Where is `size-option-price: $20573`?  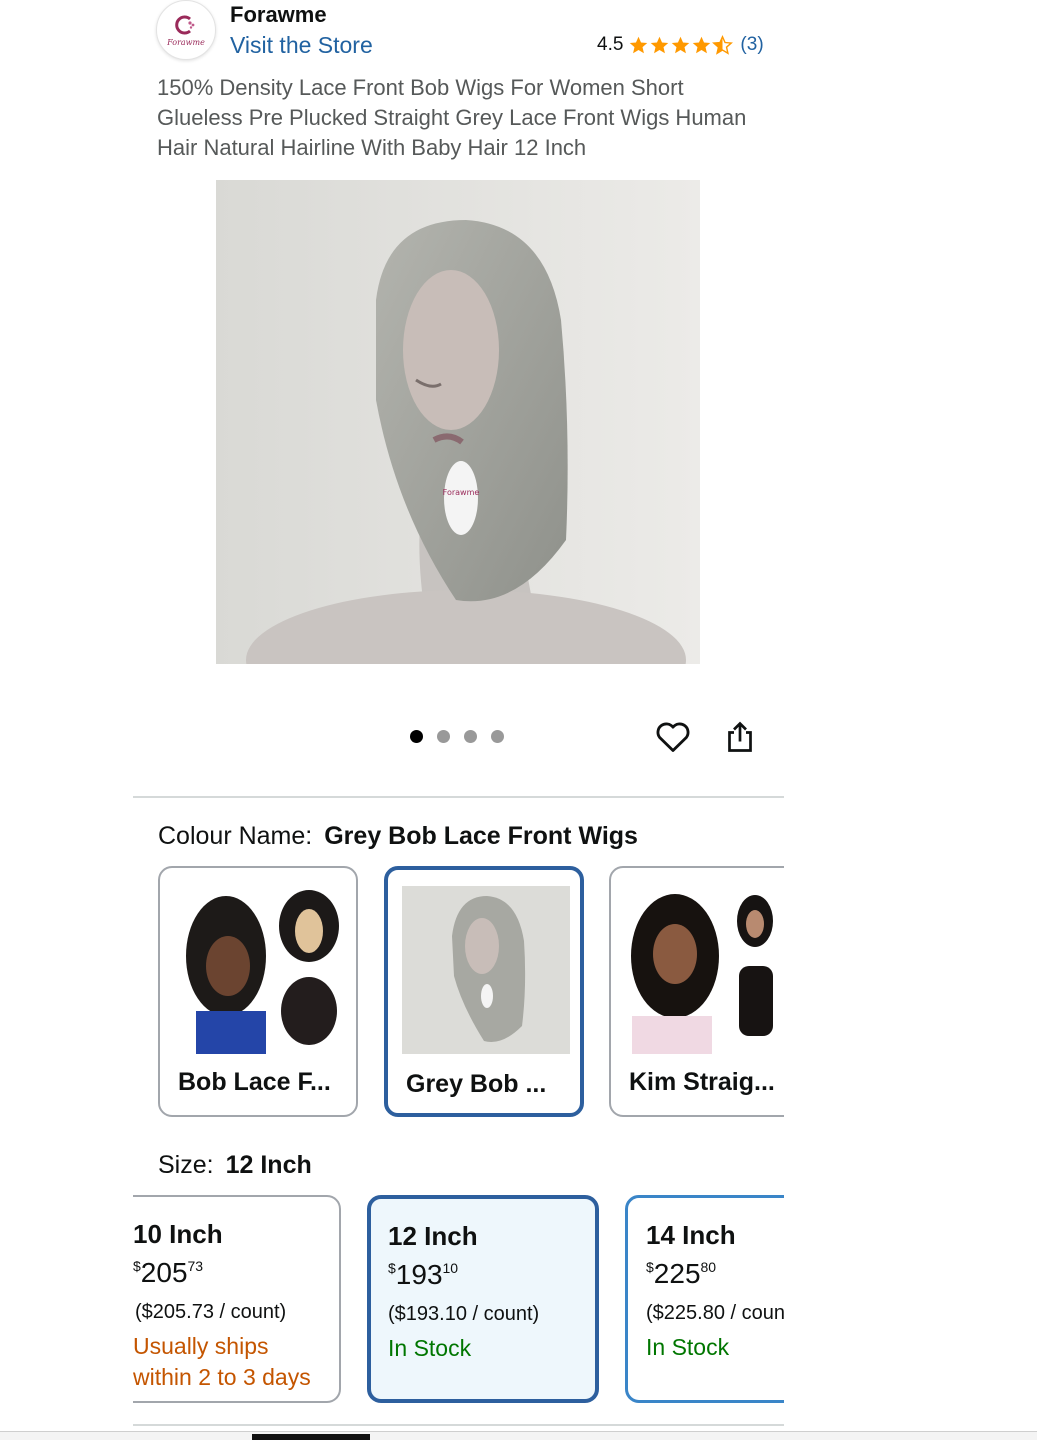
size-option-price: $20573 is located at coordinates (168, 1273).